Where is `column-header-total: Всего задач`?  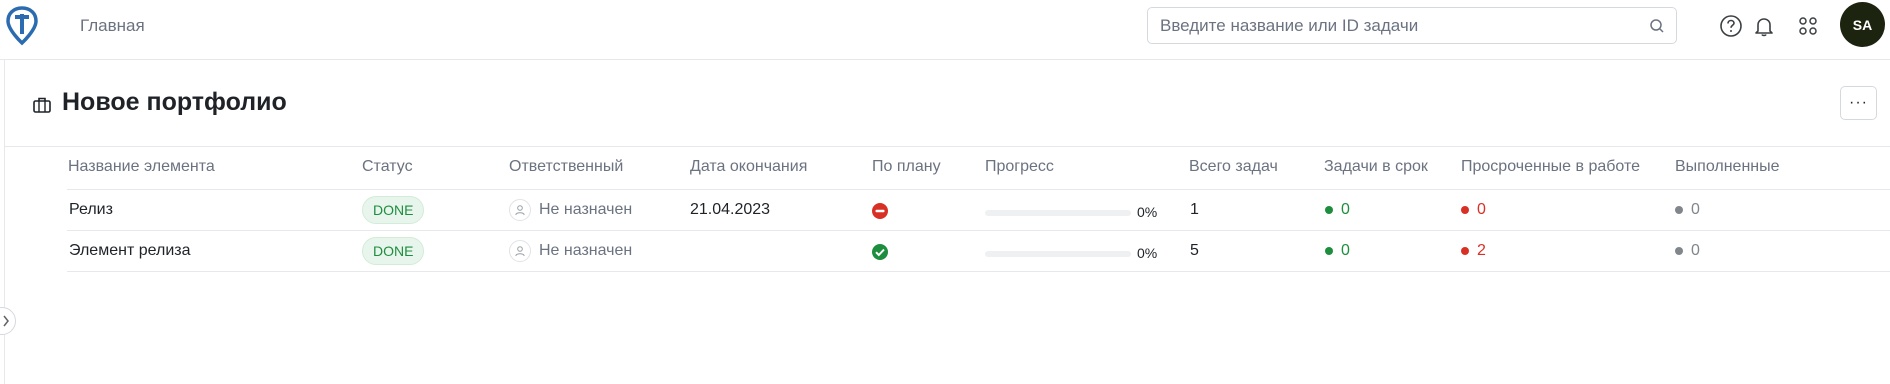
column-header-total: Всего задач is located at coordinates (1233, 167).